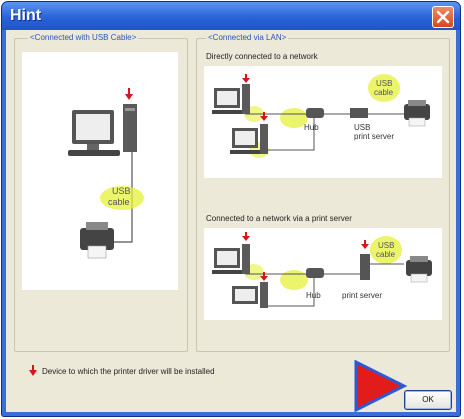  I want to click on server-diagram: Hub print server USB cable, so click(323, 274).